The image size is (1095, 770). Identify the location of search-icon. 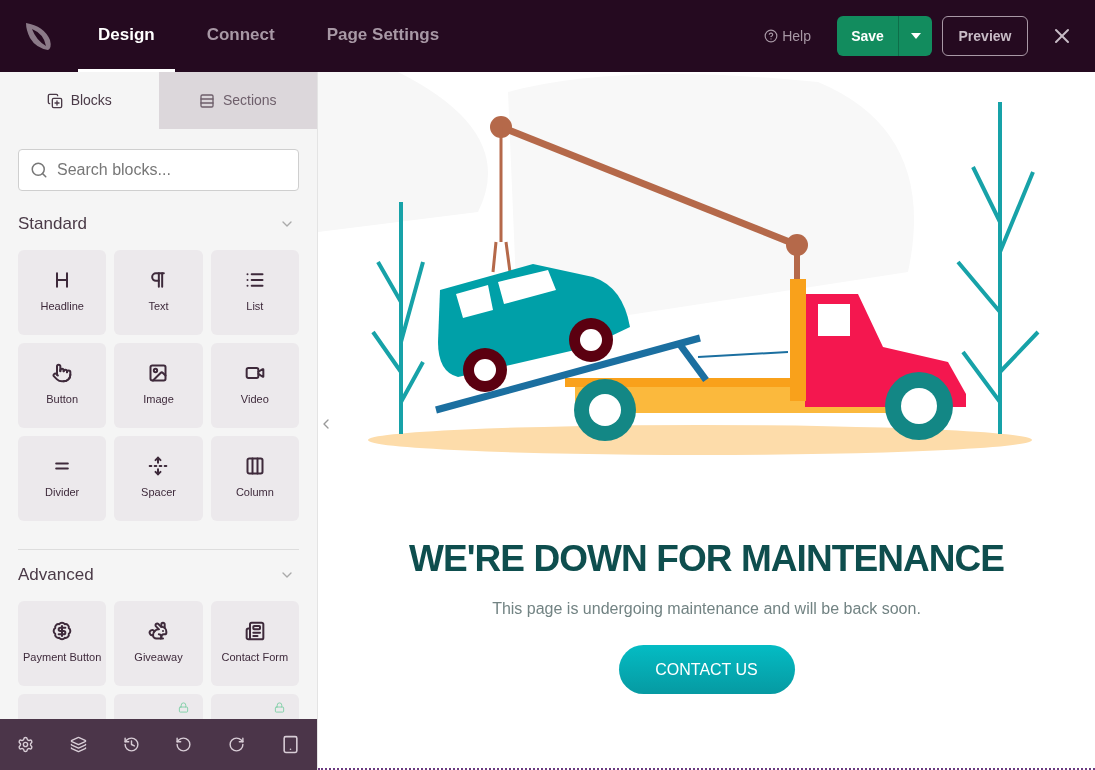
(39, 170).